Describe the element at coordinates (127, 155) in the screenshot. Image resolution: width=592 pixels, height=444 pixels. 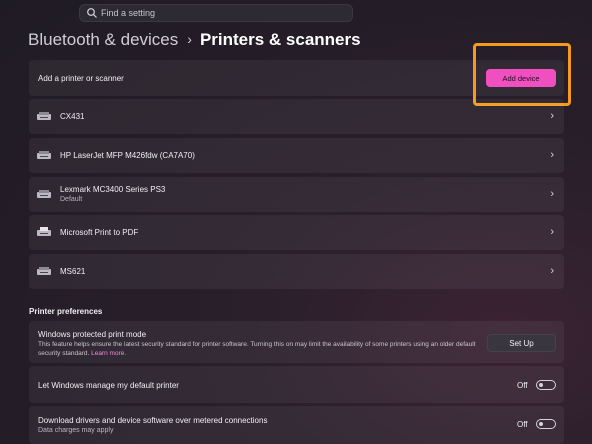
I see `printer-name: HP LaserJet MFP M426fdw (CA7A70)` at that location.